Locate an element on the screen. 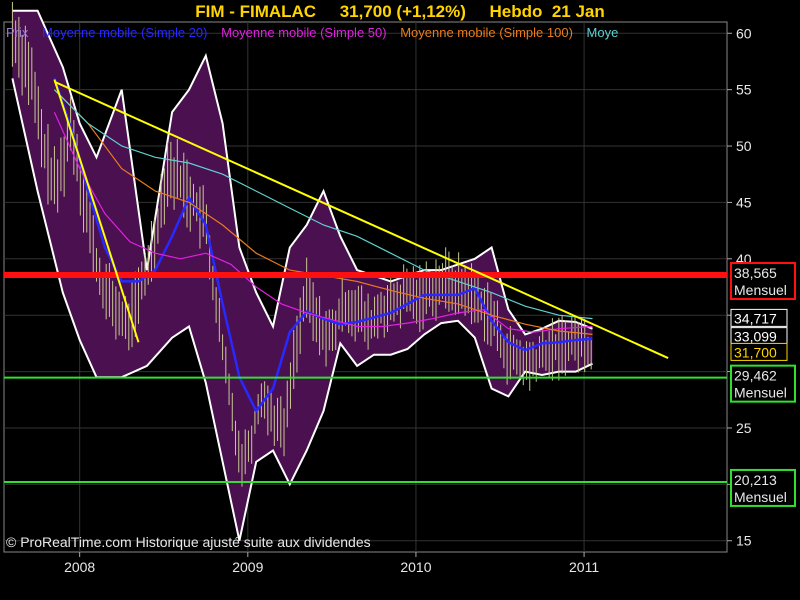 This screenshot has width=800, height=600. timeframe: Hebdo is located at coordinates (516, 11).